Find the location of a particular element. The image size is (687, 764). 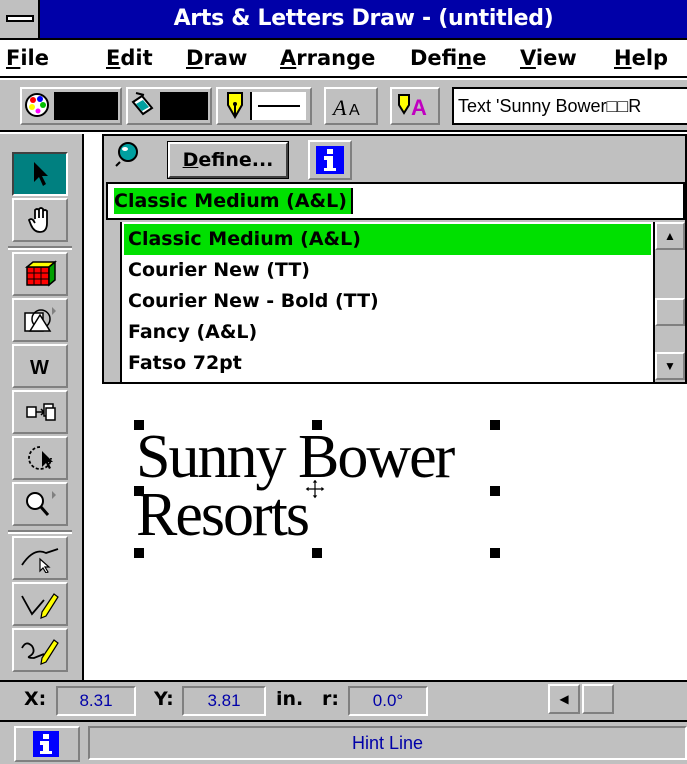

text-color-button: A is located at coordinates (415, 106).